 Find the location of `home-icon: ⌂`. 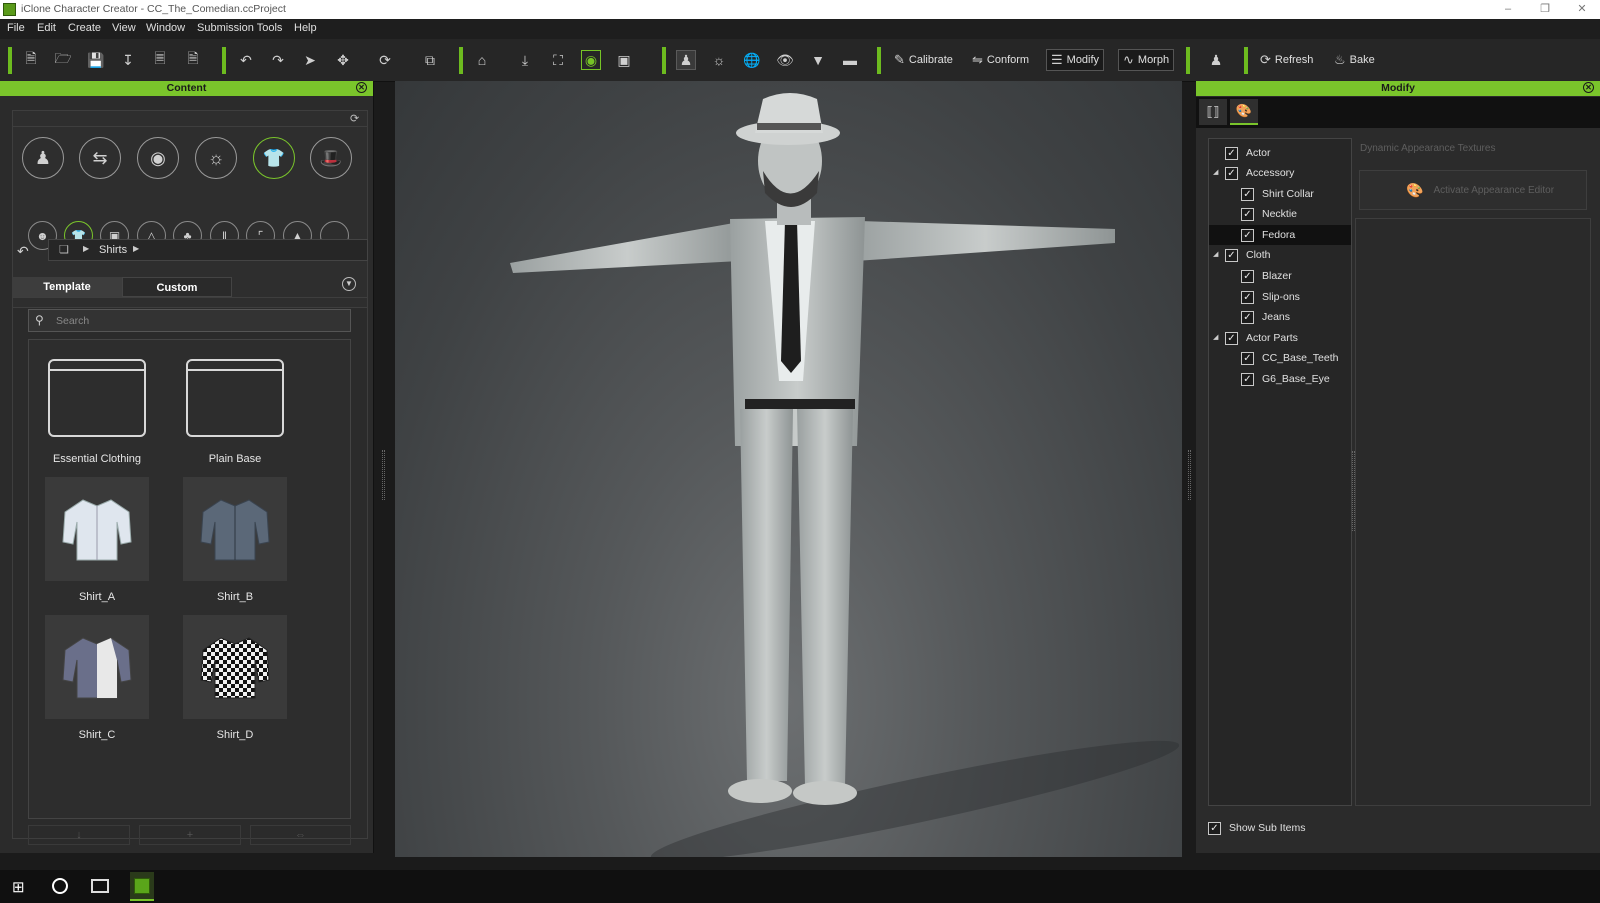

home-icon: ⌂ is located at coordinates (482, 60).